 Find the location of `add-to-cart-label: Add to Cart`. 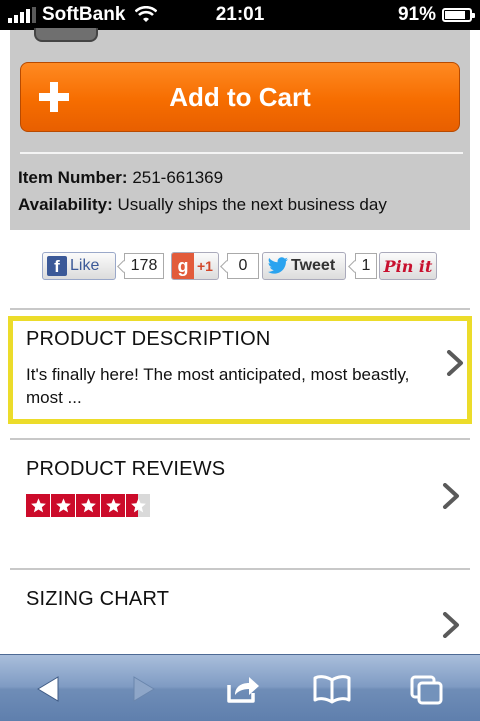

add-to-cart-label: Add to Cart is located at coordinates (240, 96).